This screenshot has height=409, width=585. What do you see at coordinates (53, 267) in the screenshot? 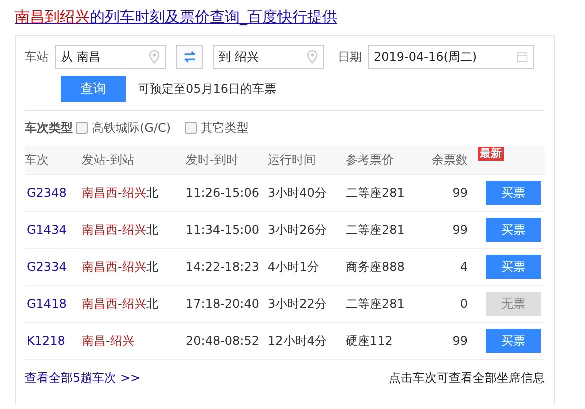
I see `train-number-link: G2334` at bounding box center [53, 267].